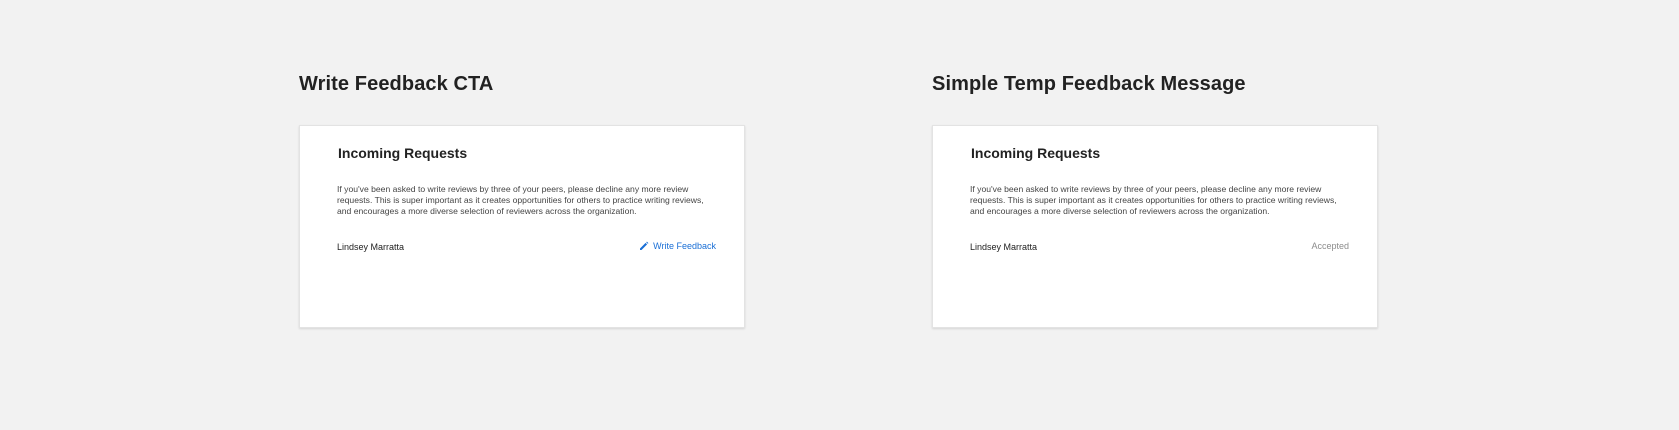 The height and width of the screenshot is (430, 1679). I want to click on write-feedback-button: Write Feedback, so click(677, 246).